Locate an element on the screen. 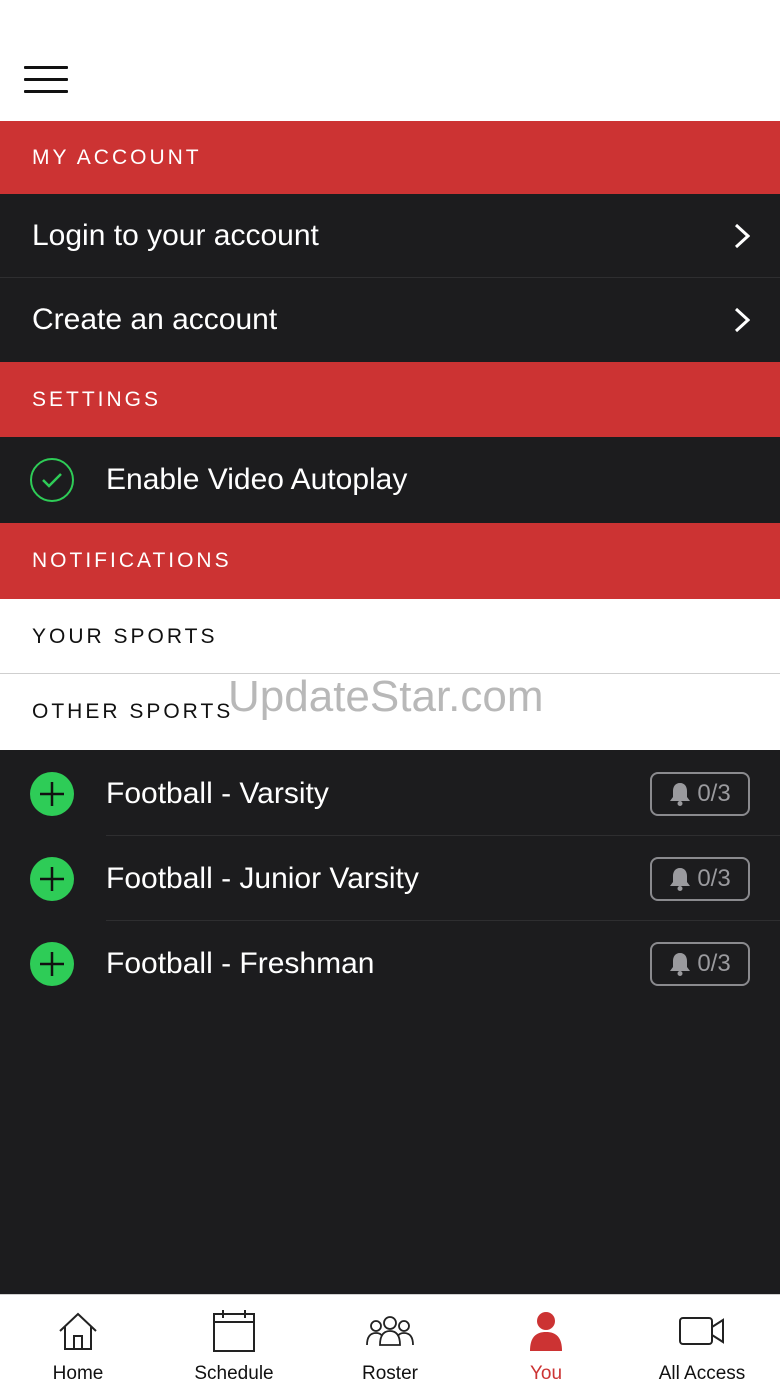  person-icon is located at coordinates (546, 1331).